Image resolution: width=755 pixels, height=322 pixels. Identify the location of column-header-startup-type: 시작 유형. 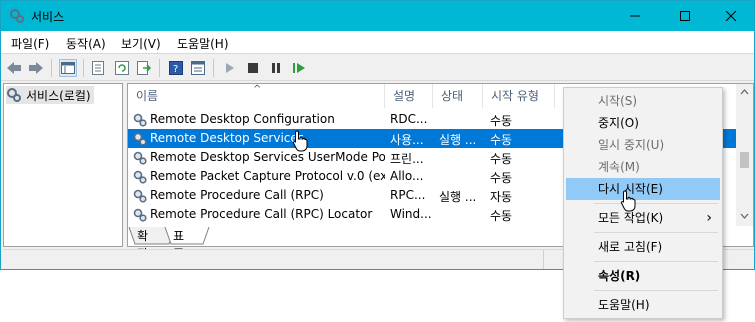
(519, 96).